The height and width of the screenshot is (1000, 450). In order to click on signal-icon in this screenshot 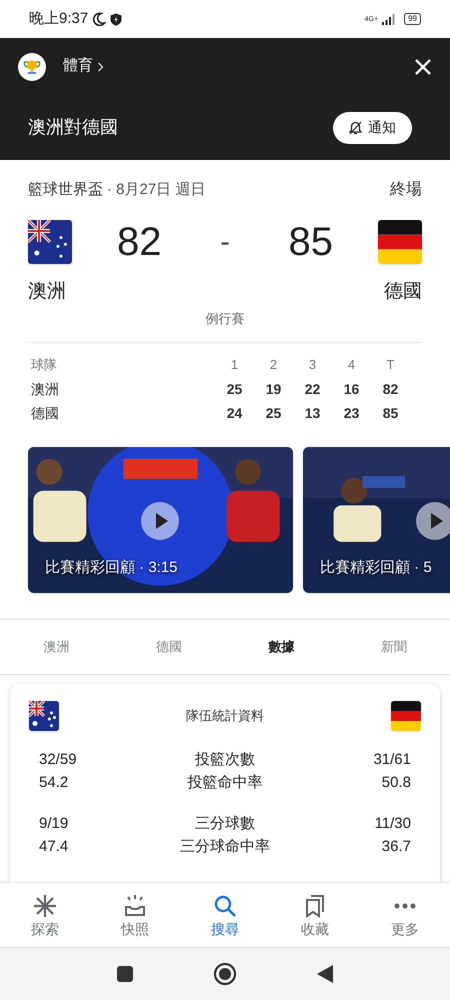, I will do `click(389, 19)`.